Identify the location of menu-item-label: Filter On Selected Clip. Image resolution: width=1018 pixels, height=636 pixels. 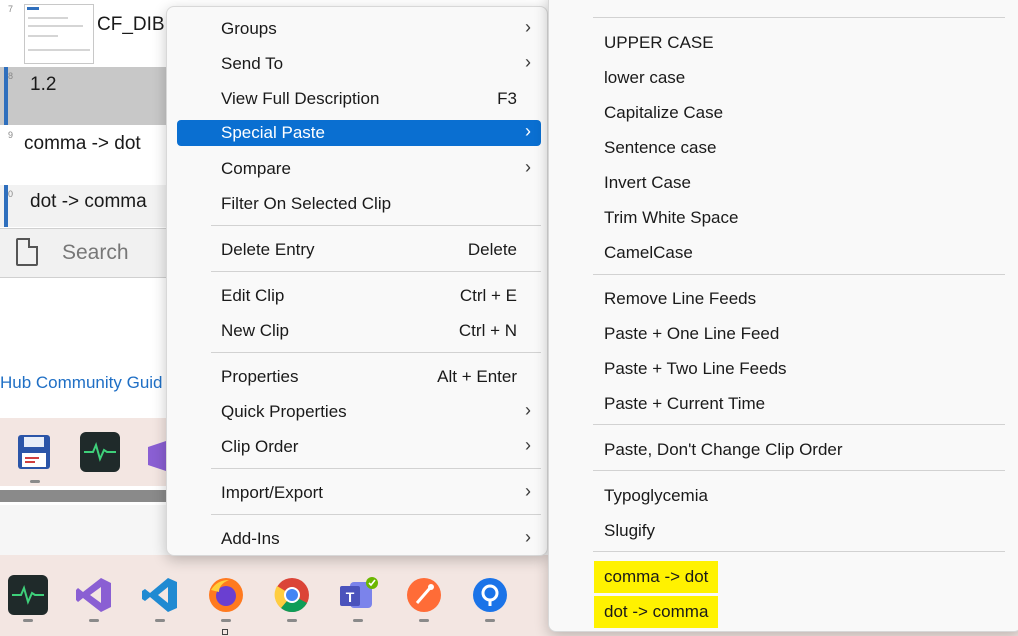
(306, 203).